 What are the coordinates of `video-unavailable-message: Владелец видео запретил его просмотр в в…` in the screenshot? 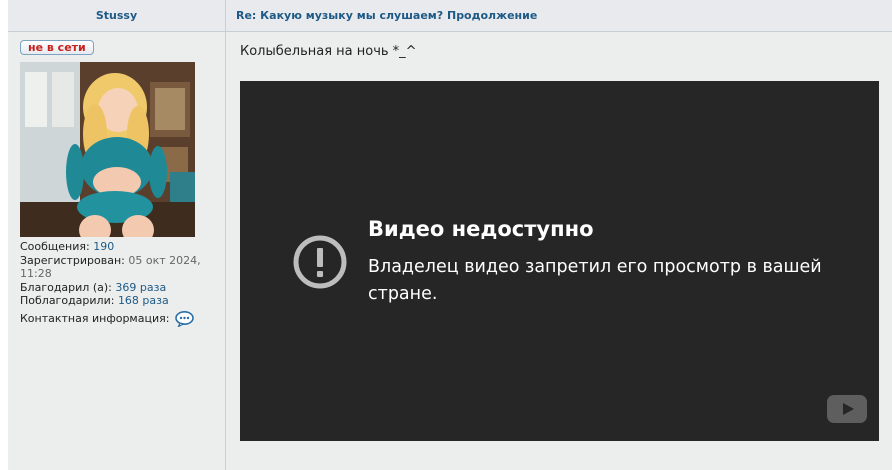 It's located at (595, 280).